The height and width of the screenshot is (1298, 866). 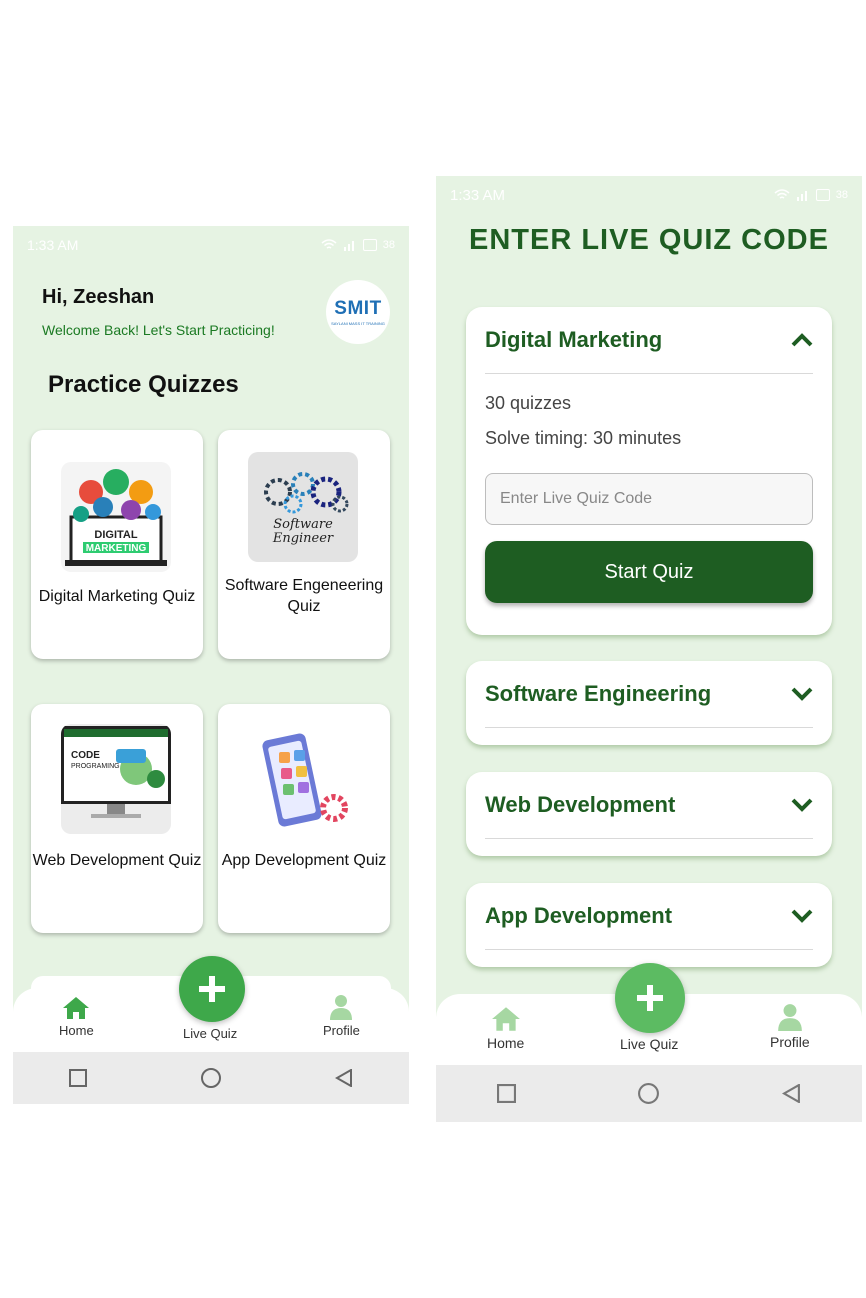 What do you see at coordinates (358, 308) in the screenshot?
I see `logo-text: SMIT` at bounding box center [358, 308].